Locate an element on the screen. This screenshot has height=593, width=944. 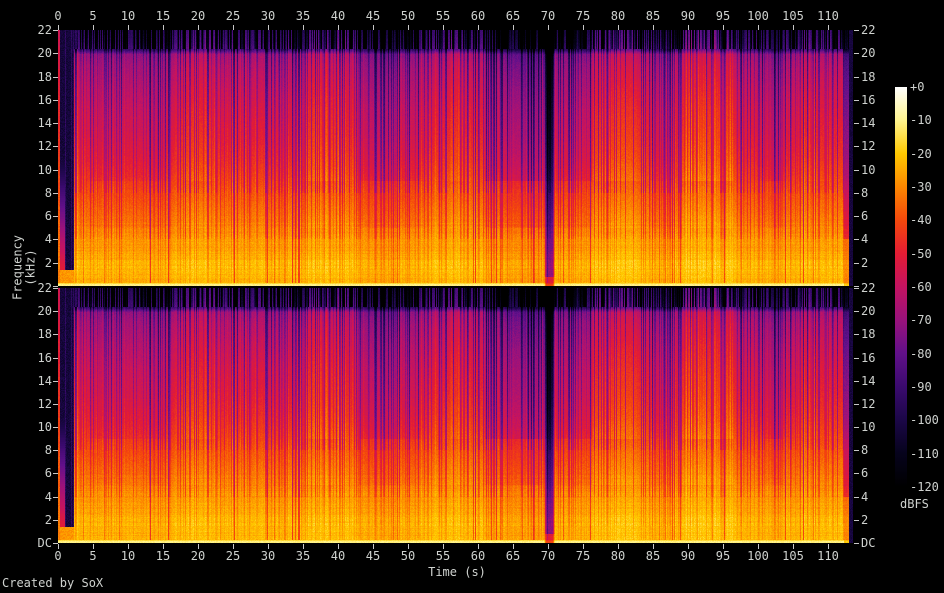
time-tick-label-bottom: 20 is located at coordinates (198, 556).